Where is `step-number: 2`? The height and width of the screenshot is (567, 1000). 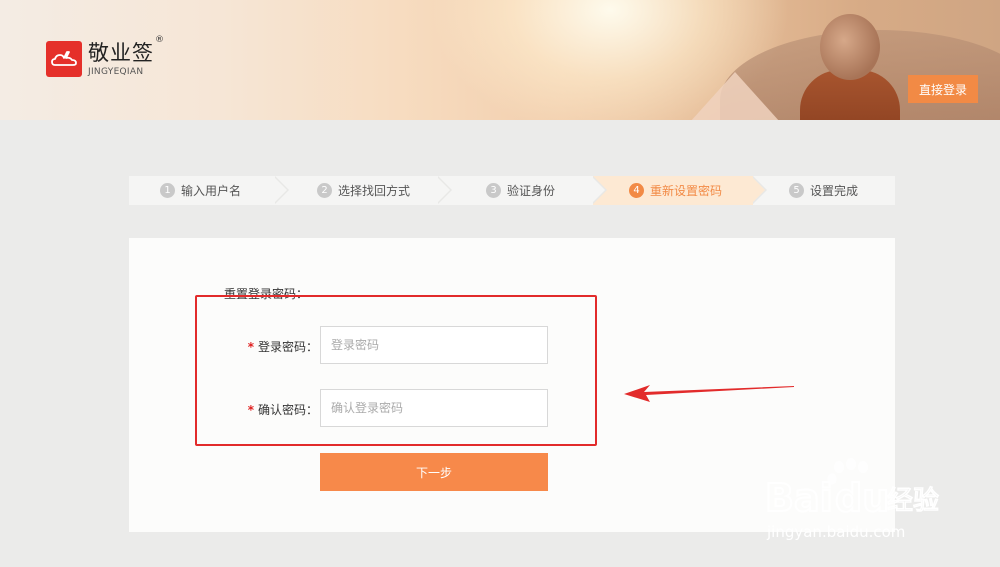
step-number: 2 is located at coordinates (324, 190).